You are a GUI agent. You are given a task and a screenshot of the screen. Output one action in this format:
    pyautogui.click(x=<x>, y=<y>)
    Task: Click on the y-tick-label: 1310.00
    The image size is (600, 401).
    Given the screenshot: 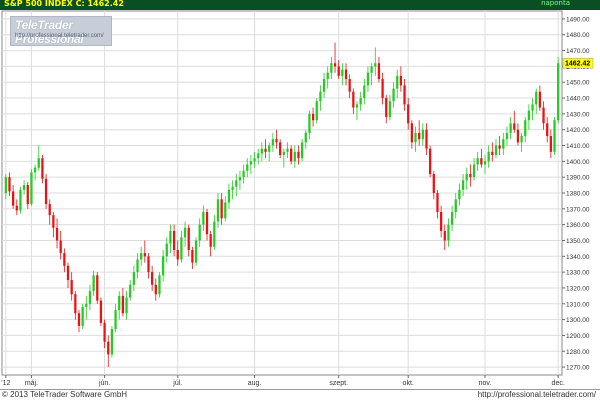 What is the action you would take?
    pyautogui.click(x=578, y=304)
    